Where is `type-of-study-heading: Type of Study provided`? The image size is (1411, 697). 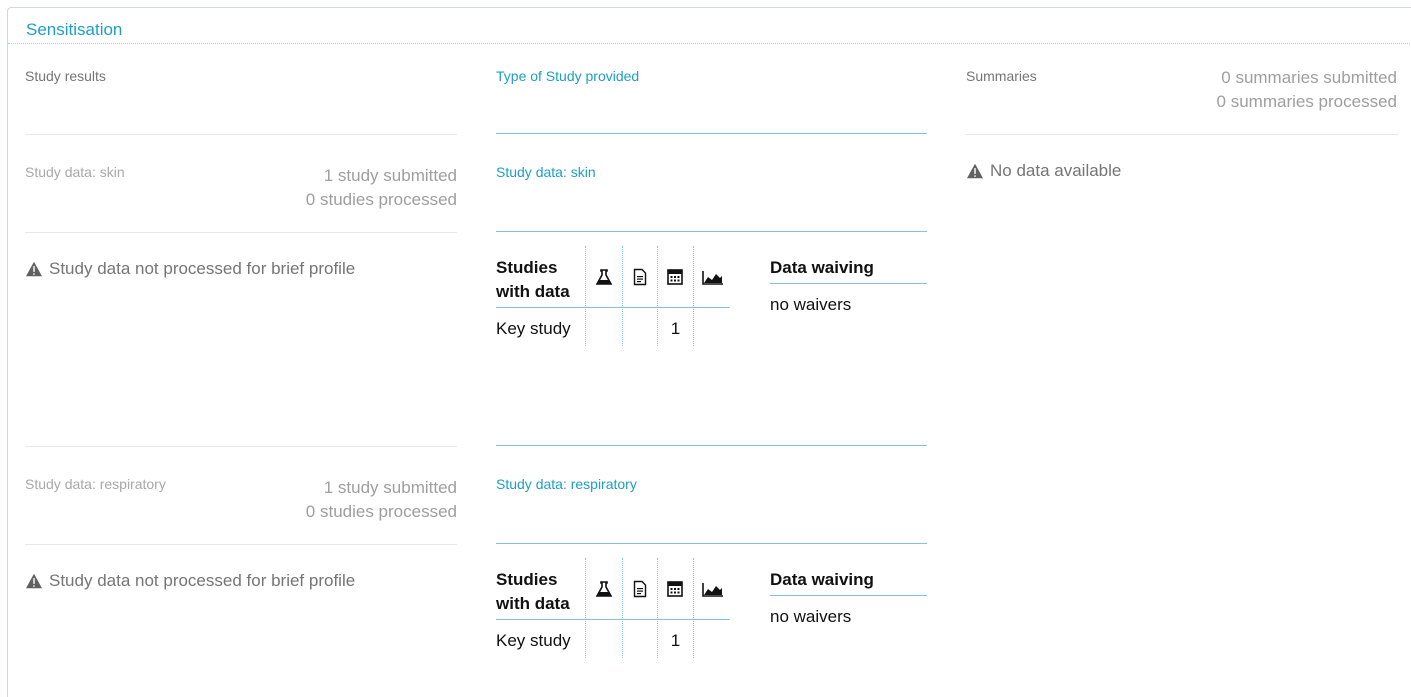
type-of-study-heading: Type of Study provided is located at coordinates (568, 76).